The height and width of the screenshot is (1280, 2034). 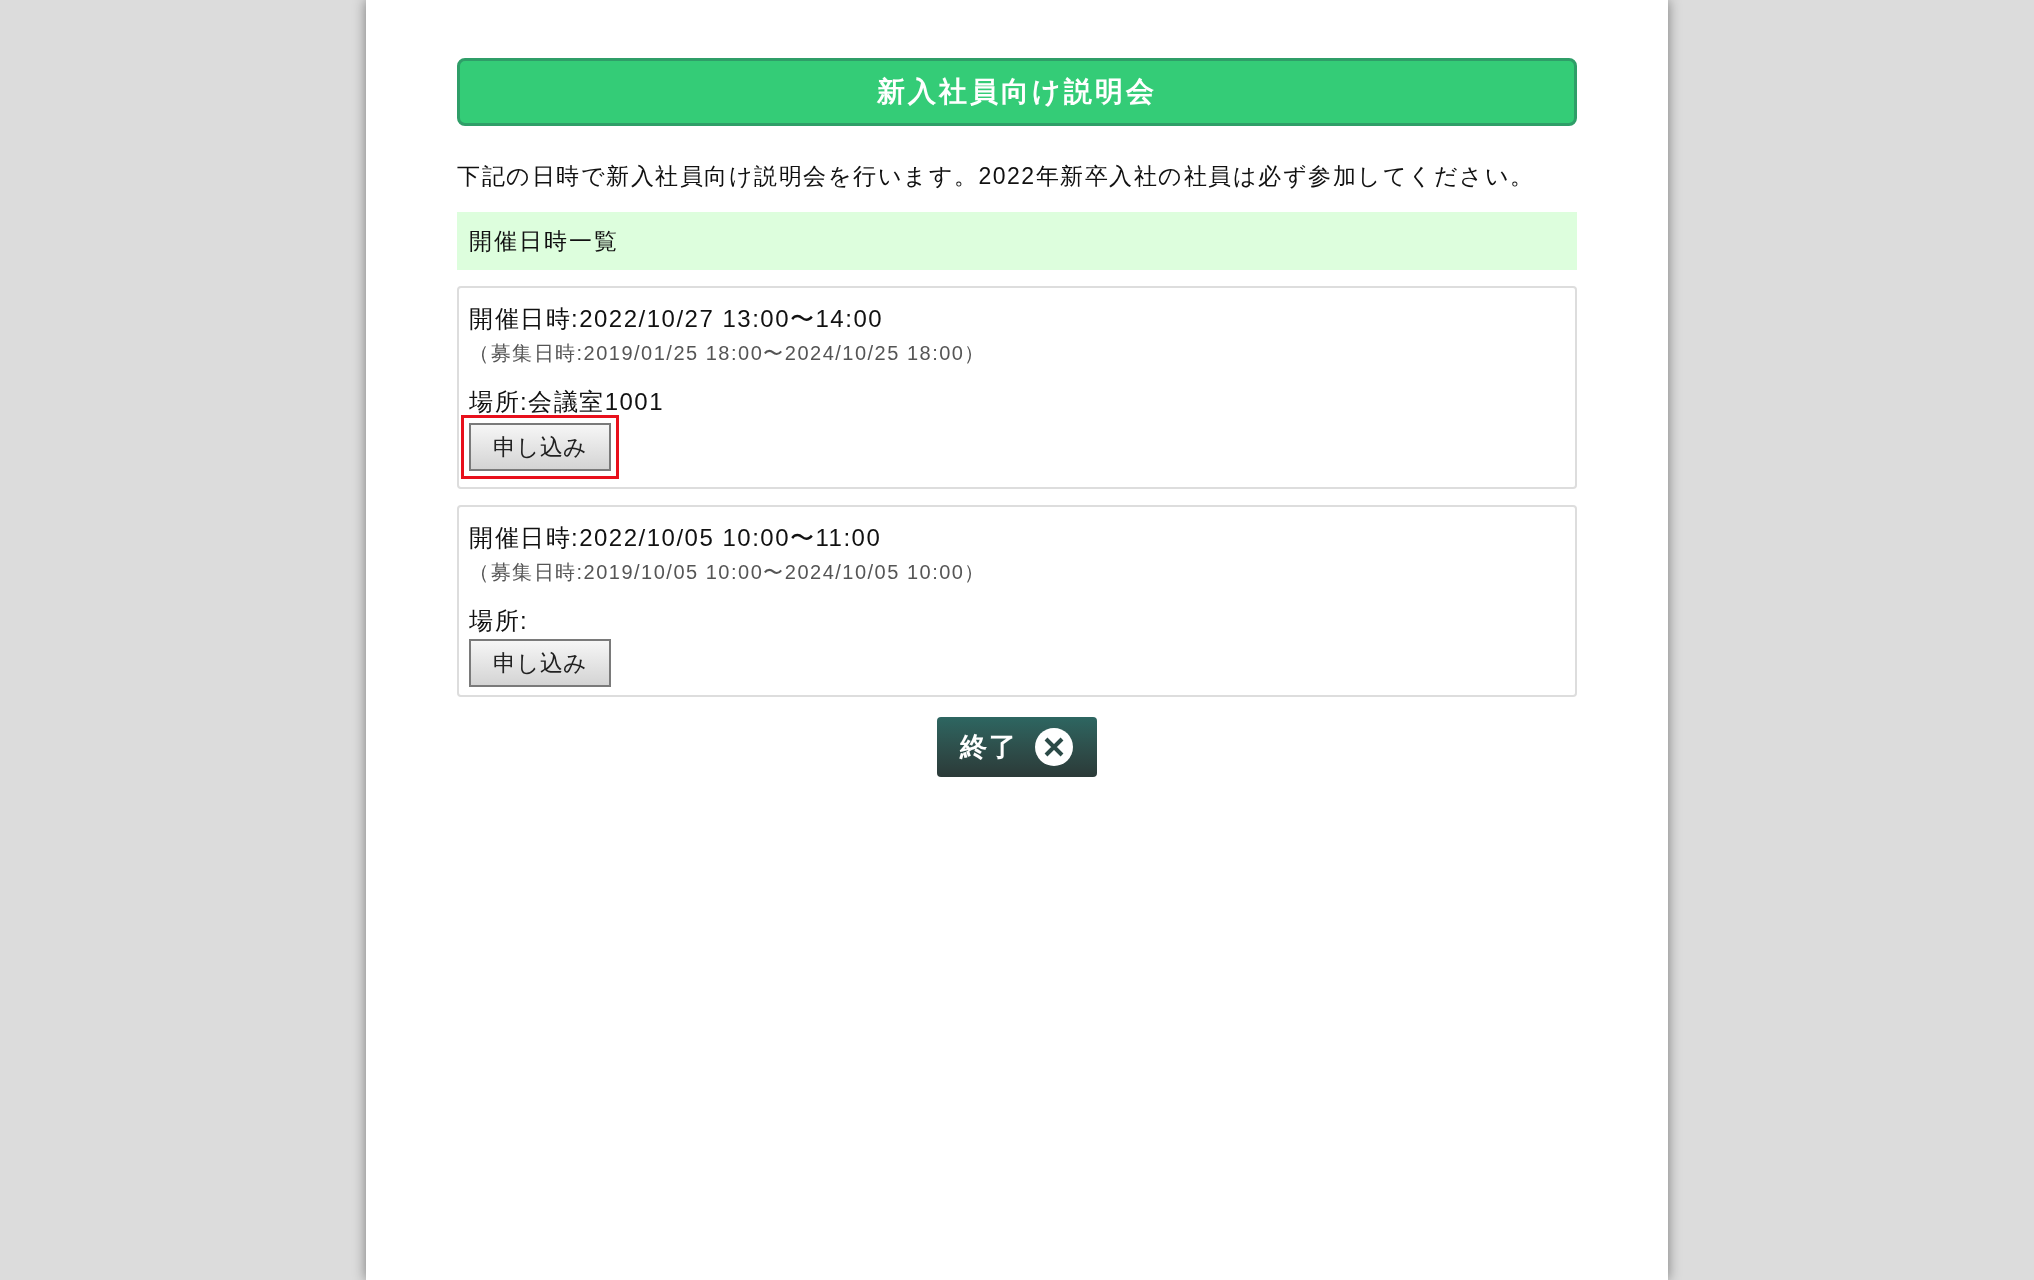 What do you see at coordinates (499, 621) in the screenshot?
I see `session-place: 場所:` at bounding box center [499, 621].